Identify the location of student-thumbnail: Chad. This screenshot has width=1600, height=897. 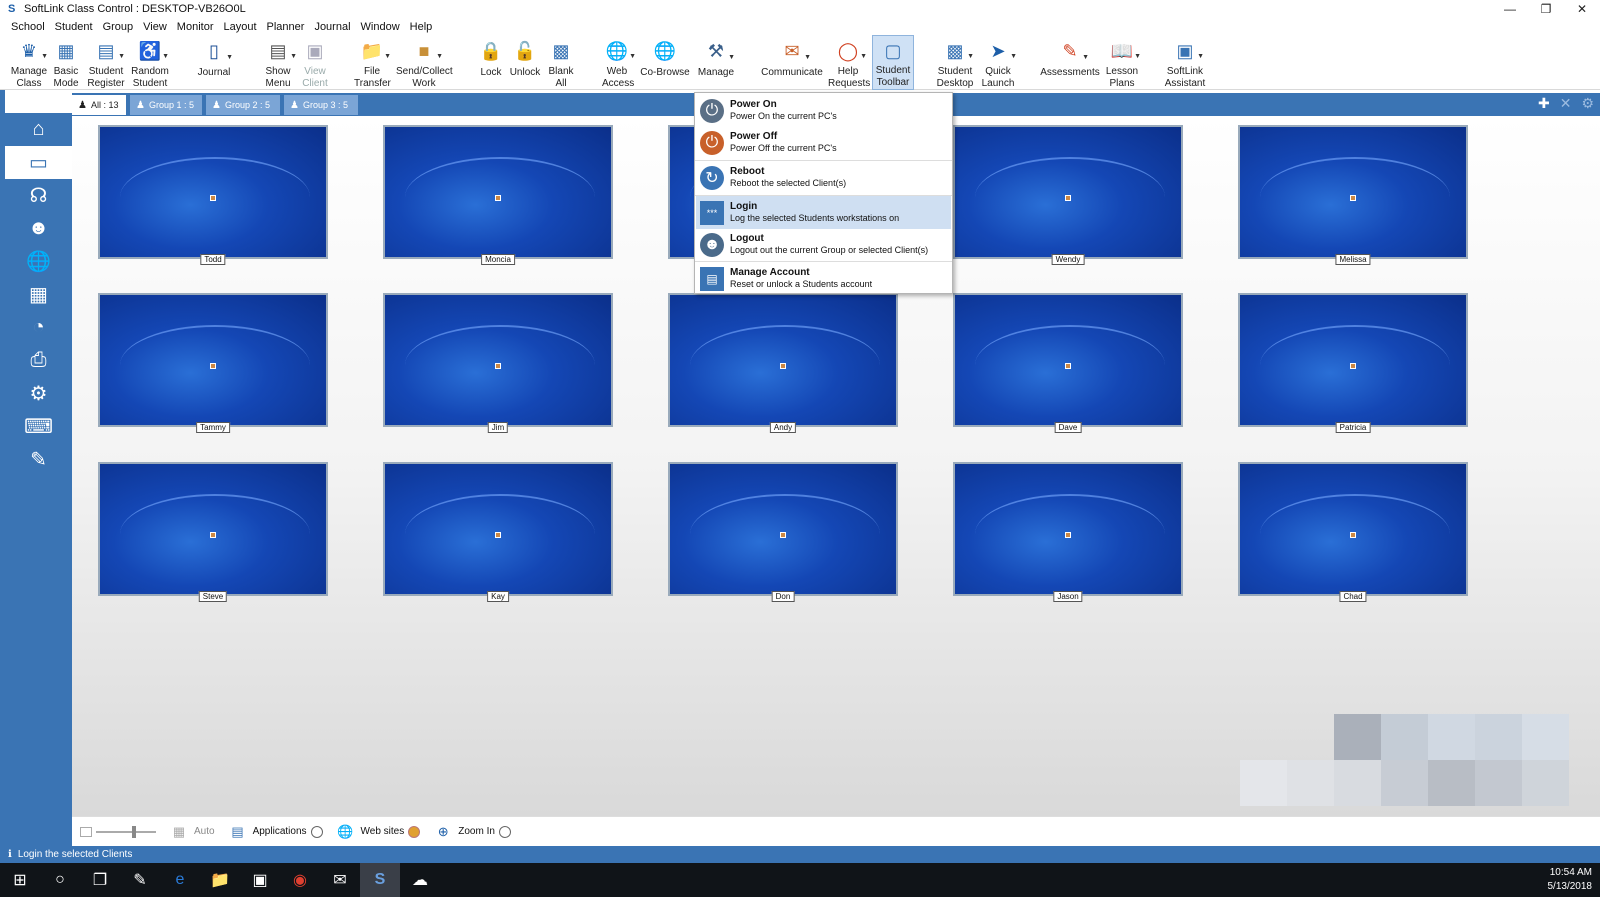
(1353, 532).